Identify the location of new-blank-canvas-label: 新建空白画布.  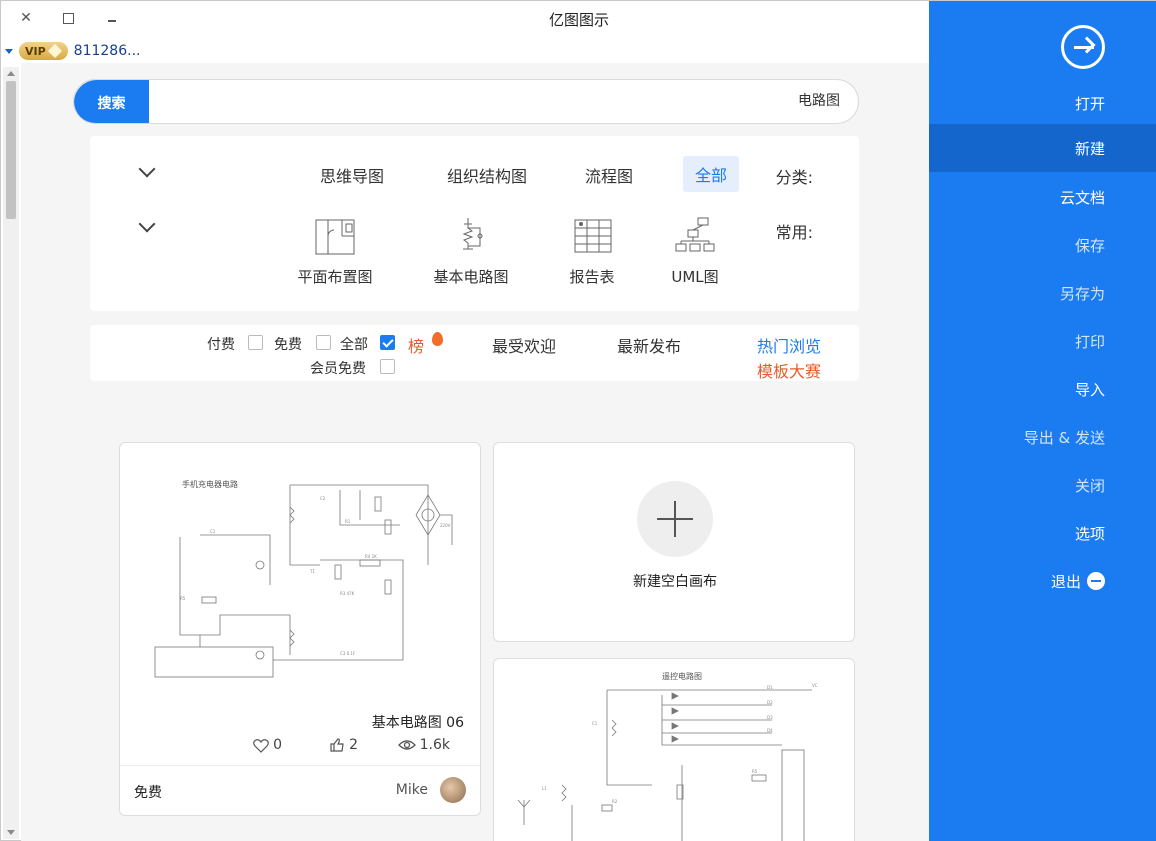
(675, 582).